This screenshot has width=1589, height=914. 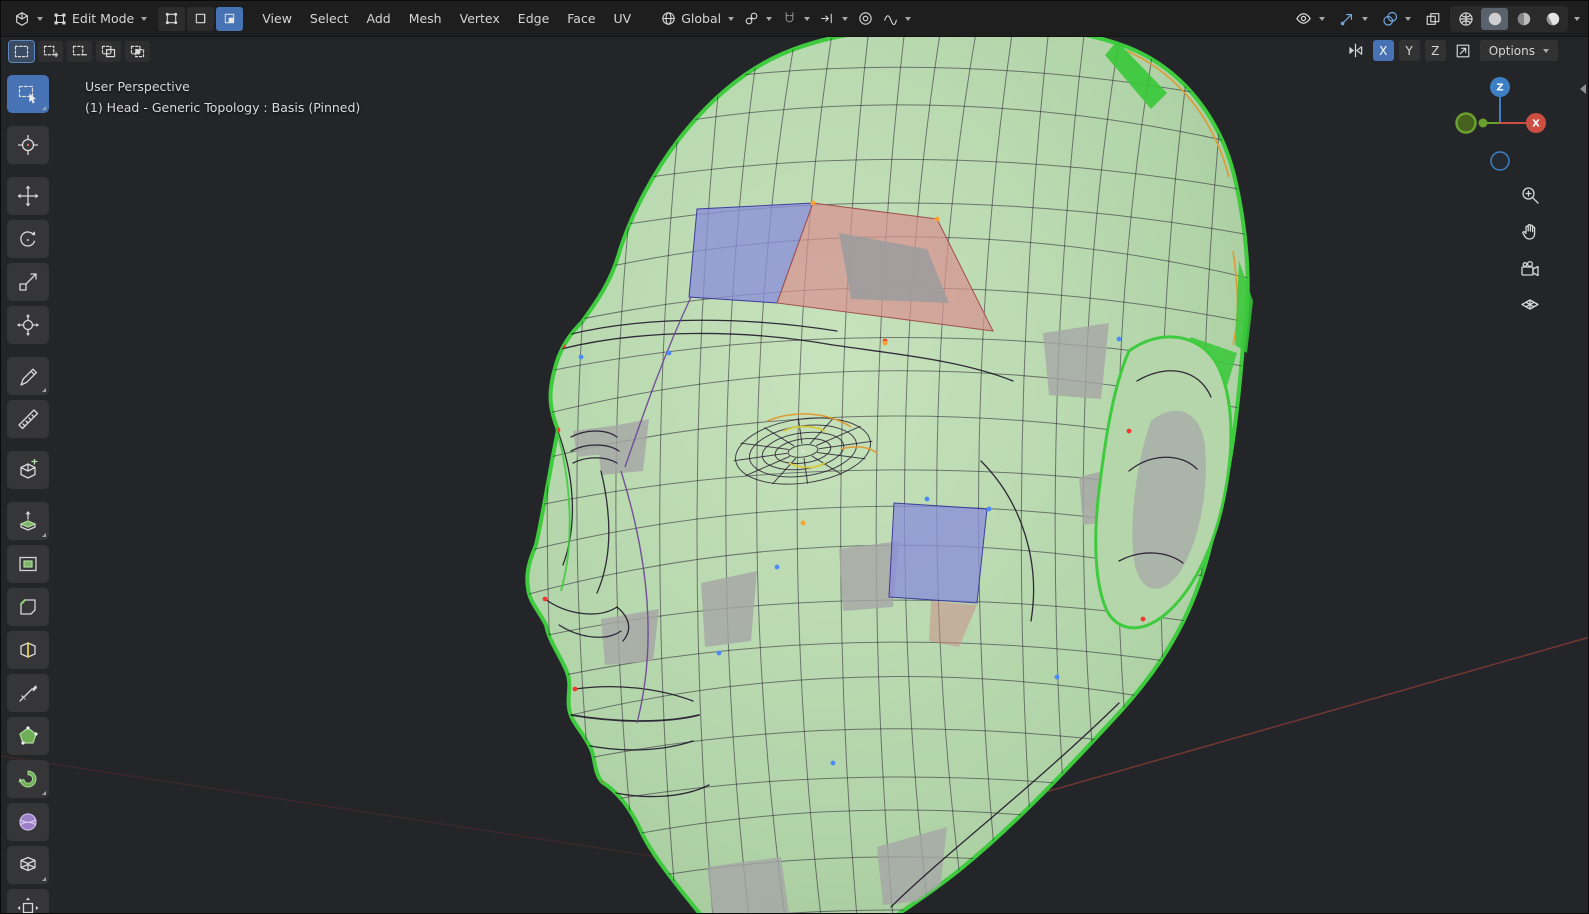 I want to click on snap-toggle, so click(x=796, y=18).